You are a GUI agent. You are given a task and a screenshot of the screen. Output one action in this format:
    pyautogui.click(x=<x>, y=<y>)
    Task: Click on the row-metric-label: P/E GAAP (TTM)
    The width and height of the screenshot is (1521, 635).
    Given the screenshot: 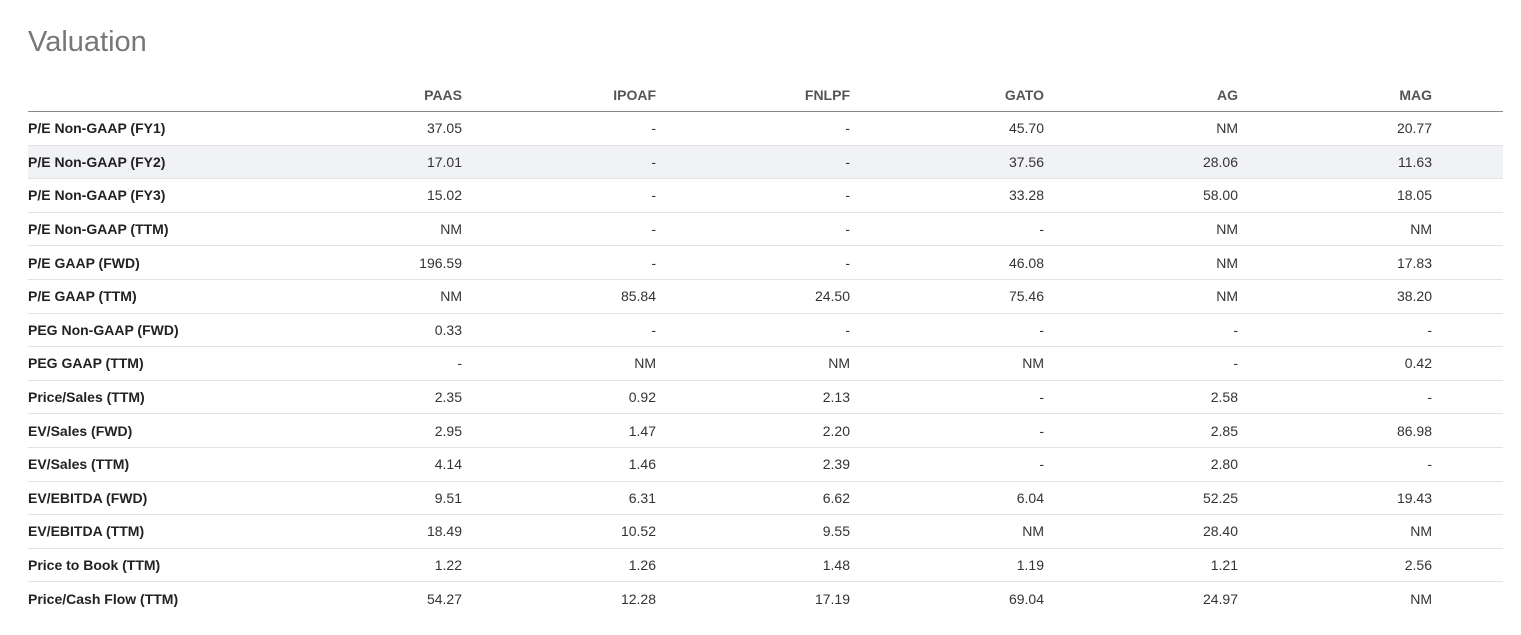 What is the action you would take?
    pyautogui.click(x=148, y=296)
    